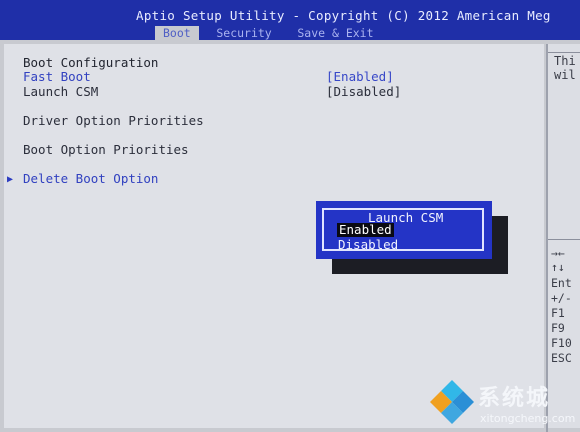 This screenshot has height=432, width=580. Describe the element at coordinates (10, 179) in the screenshot. I see `submenu-arrow-icon: ▶` at that location.